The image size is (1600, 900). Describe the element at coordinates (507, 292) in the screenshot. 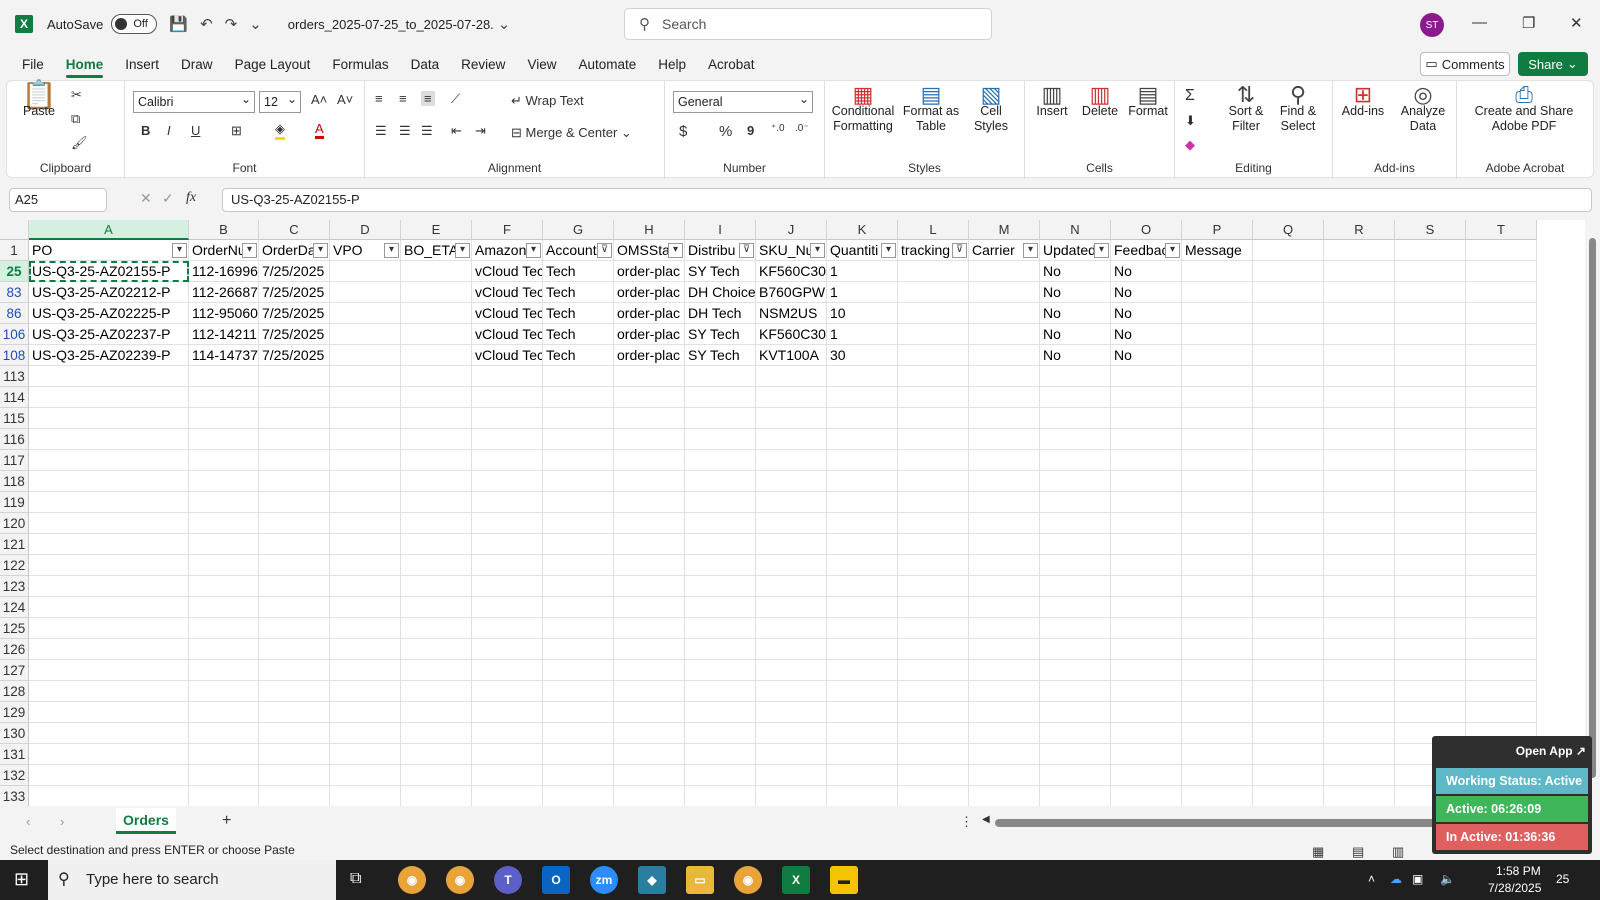

I see `table-cell: vCloud Tec` at that location.